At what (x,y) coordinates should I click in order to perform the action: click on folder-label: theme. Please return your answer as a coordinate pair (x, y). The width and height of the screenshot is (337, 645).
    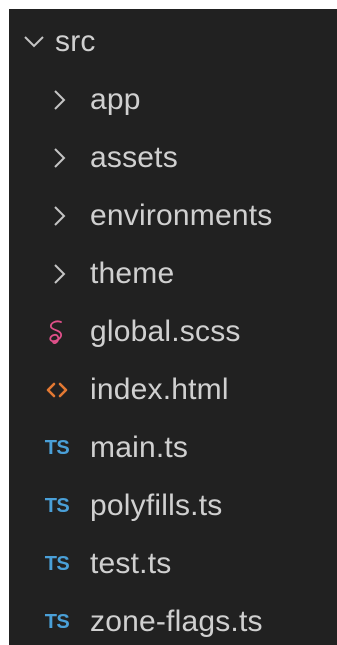
    Looking at the image, I should click on (132, 273).